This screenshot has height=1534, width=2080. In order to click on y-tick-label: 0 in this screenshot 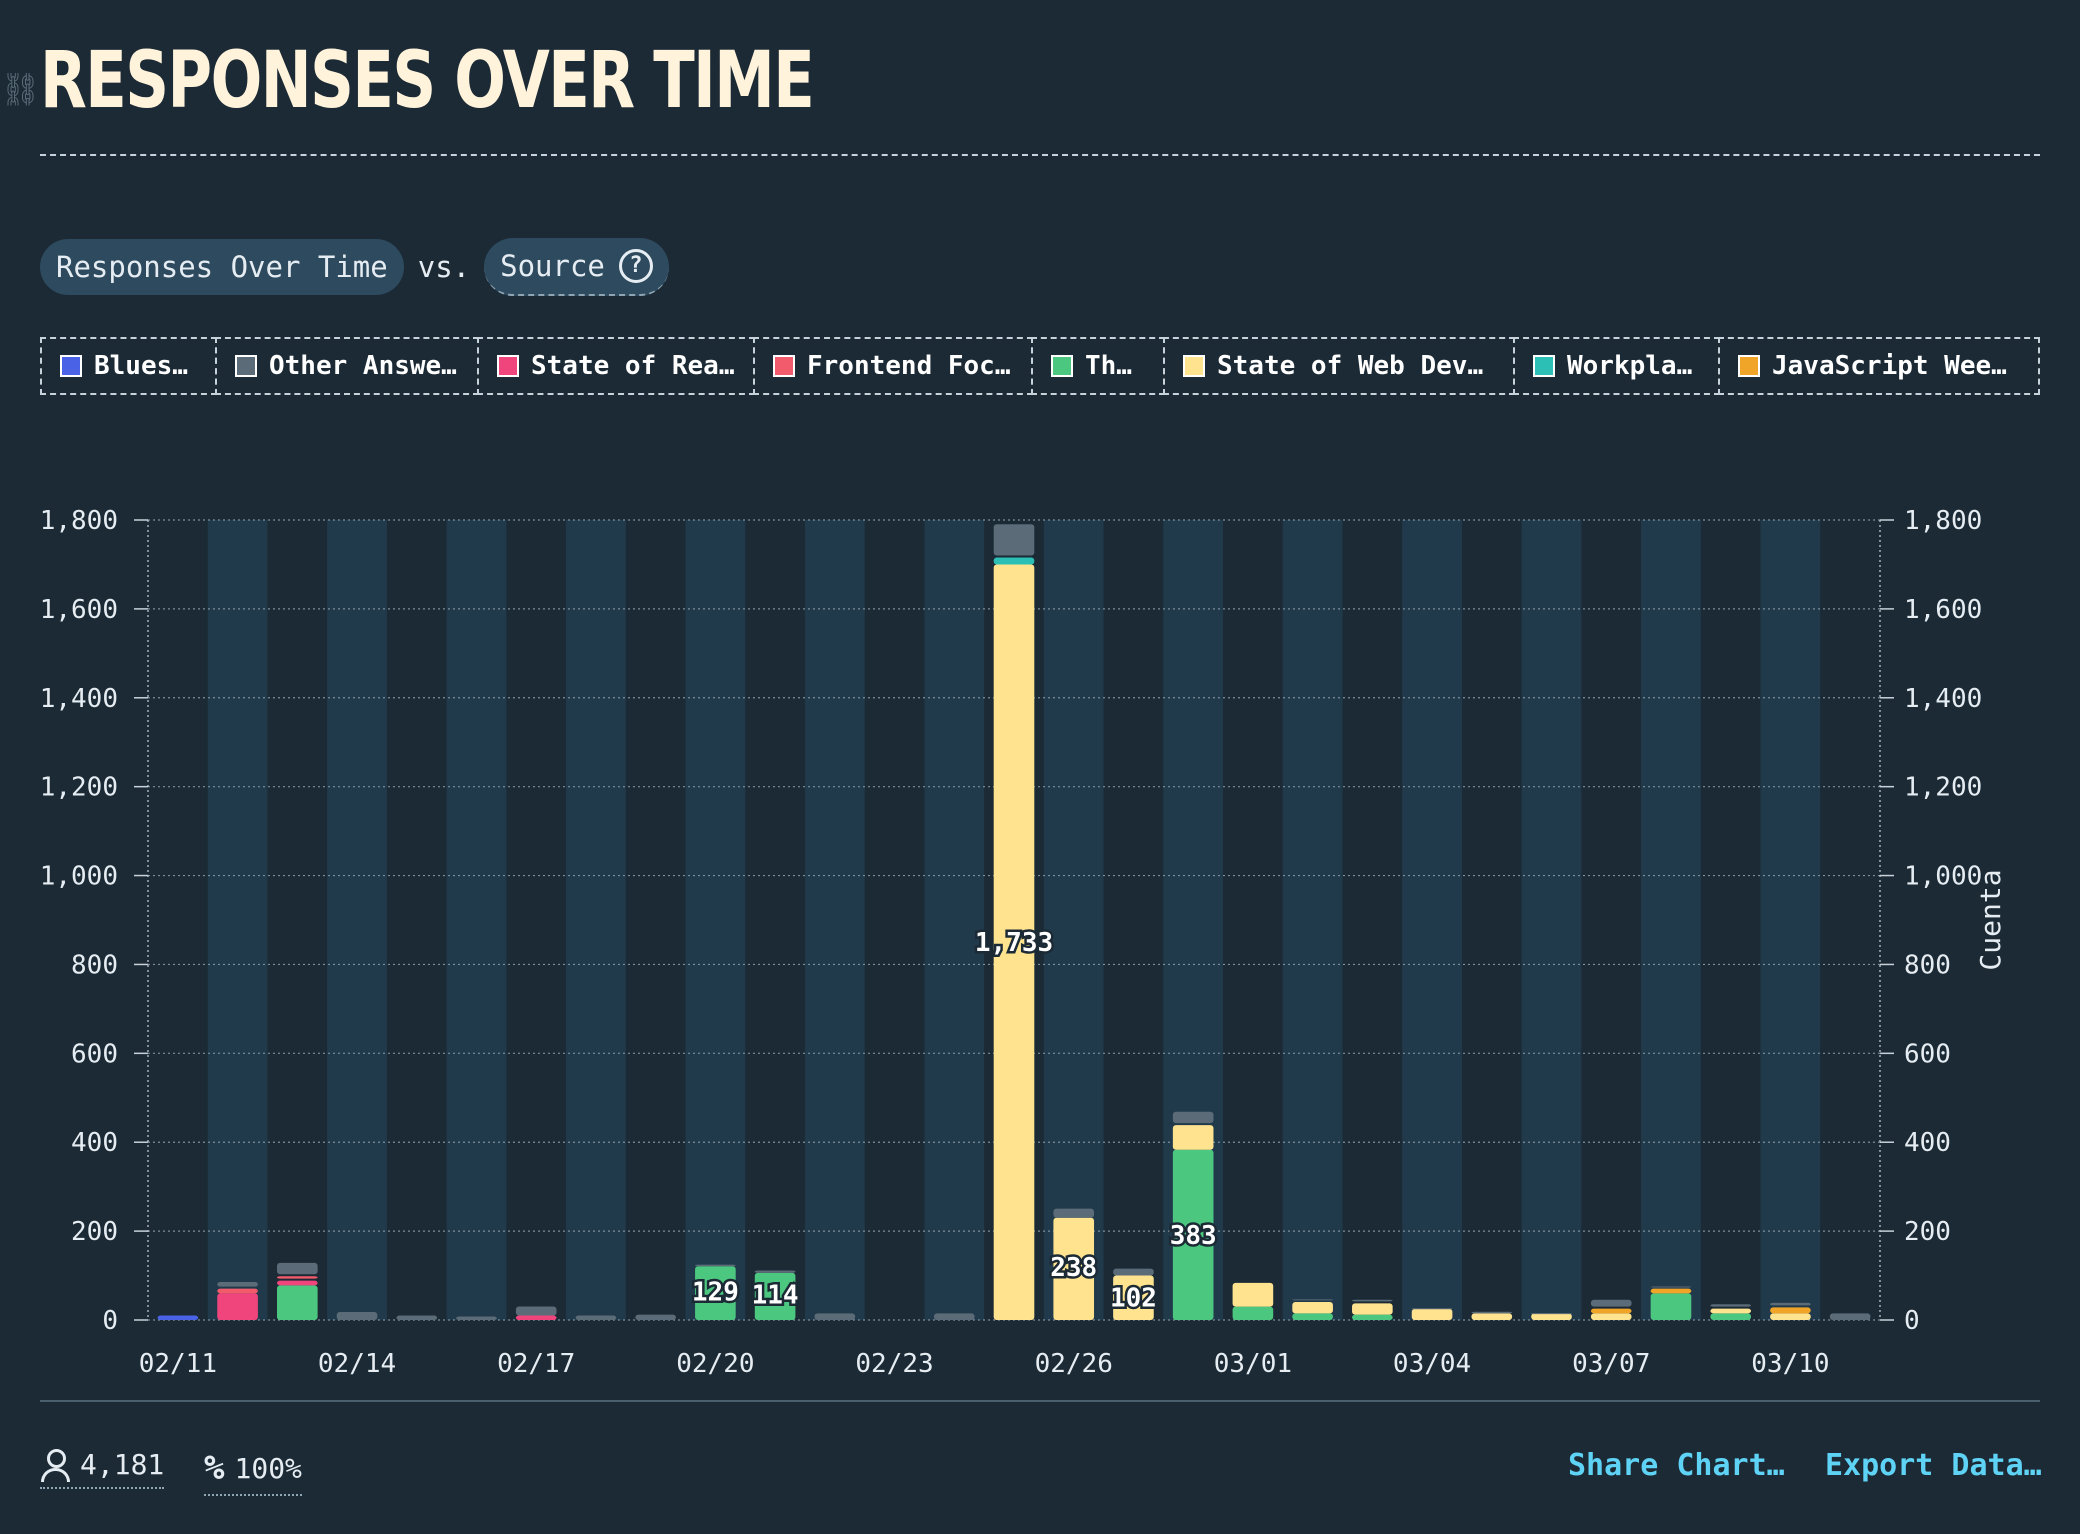, I will do `click(110, 1321)`.